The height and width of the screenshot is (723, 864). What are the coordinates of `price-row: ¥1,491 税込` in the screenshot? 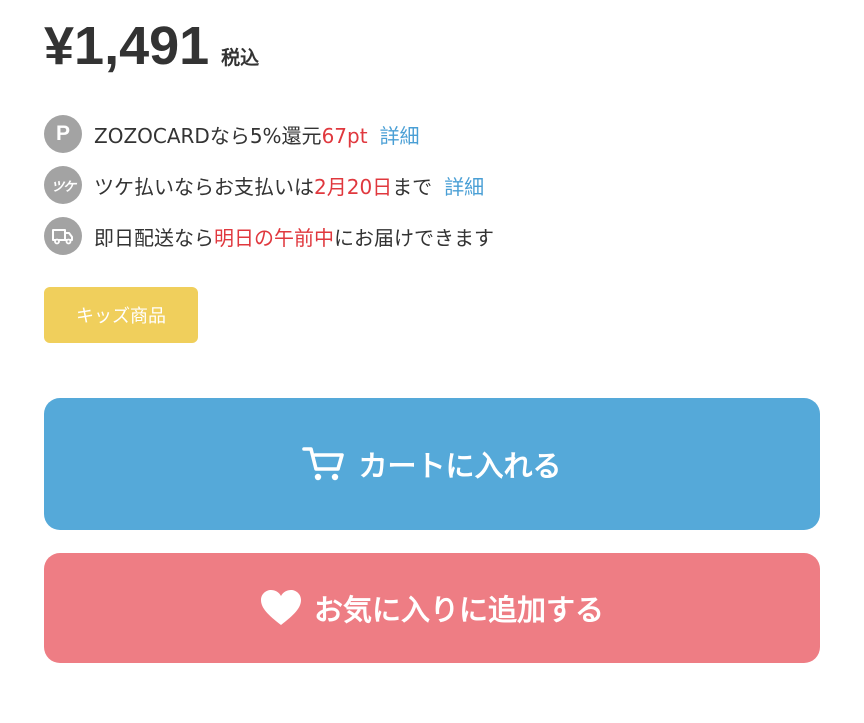 It's located at (151, 46).